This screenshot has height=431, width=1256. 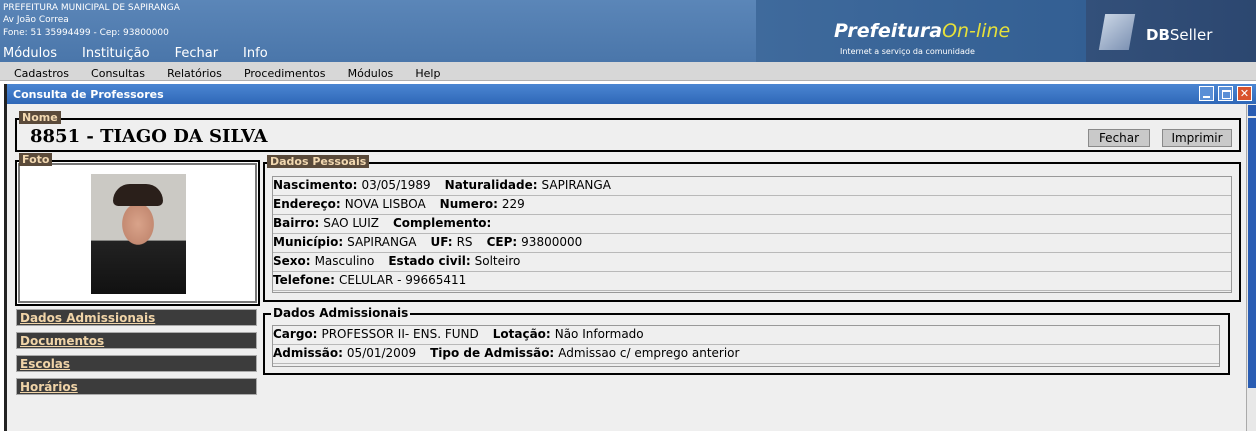 What do you see at coordinates (49, 387) in the screenshot?
I see `side-link-label: Horários` at bounding box center [49, 387].